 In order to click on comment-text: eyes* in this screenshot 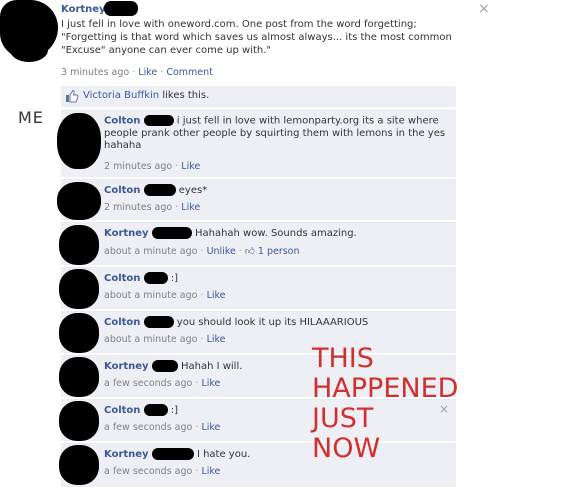, I will do `click(193, 190)`.